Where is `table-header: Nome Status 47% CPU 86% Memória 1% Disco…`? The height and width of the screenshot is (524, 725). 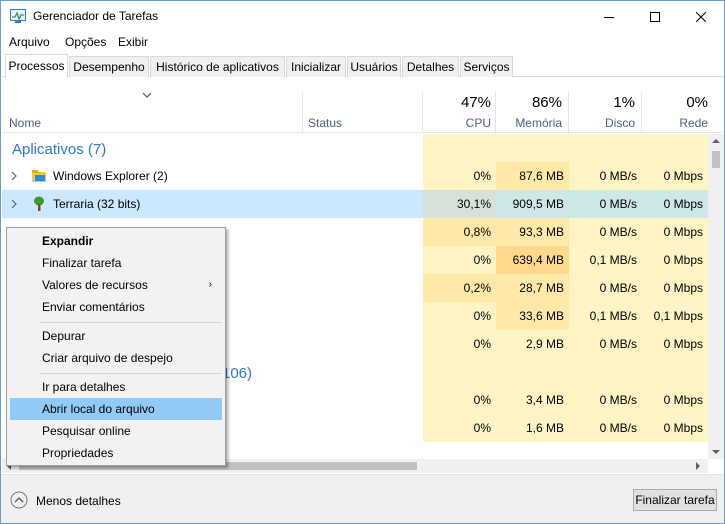
table-header: Nome Status 47% CPU 86% Memória 1% Disco… is located at coordinates (363, 105).